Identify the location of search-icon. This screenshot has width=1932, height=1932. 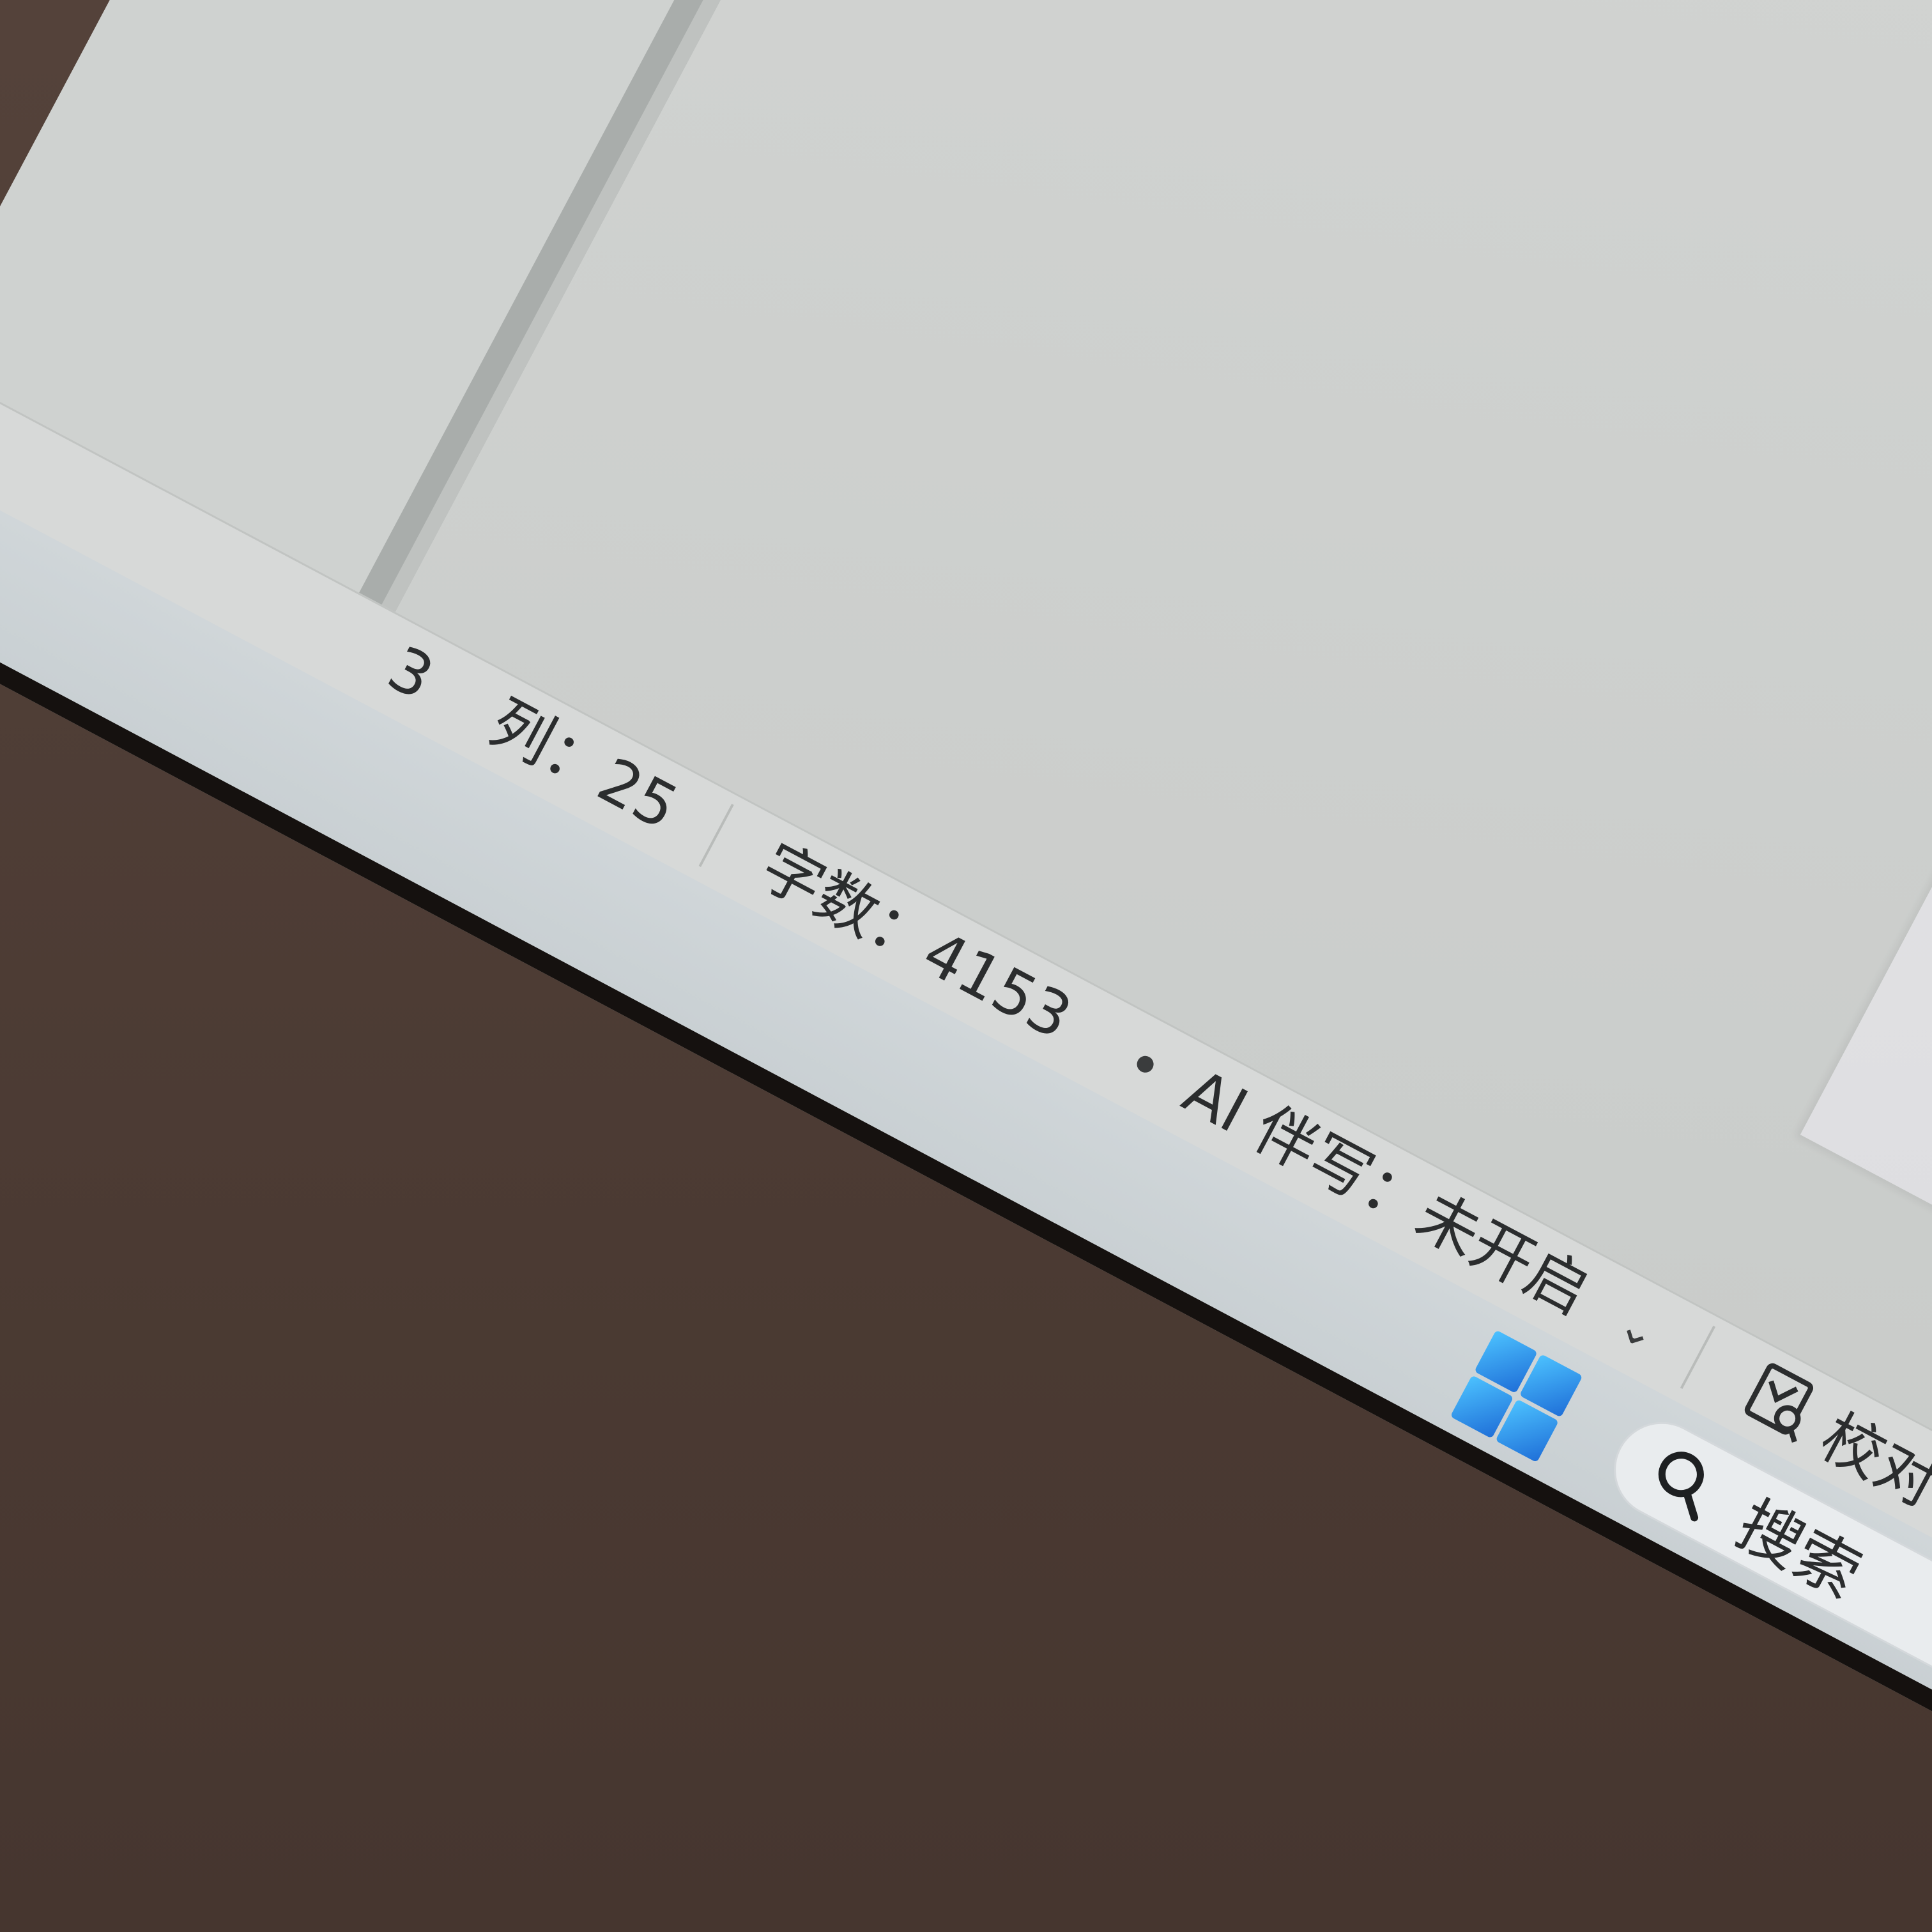
(1681, 1487).